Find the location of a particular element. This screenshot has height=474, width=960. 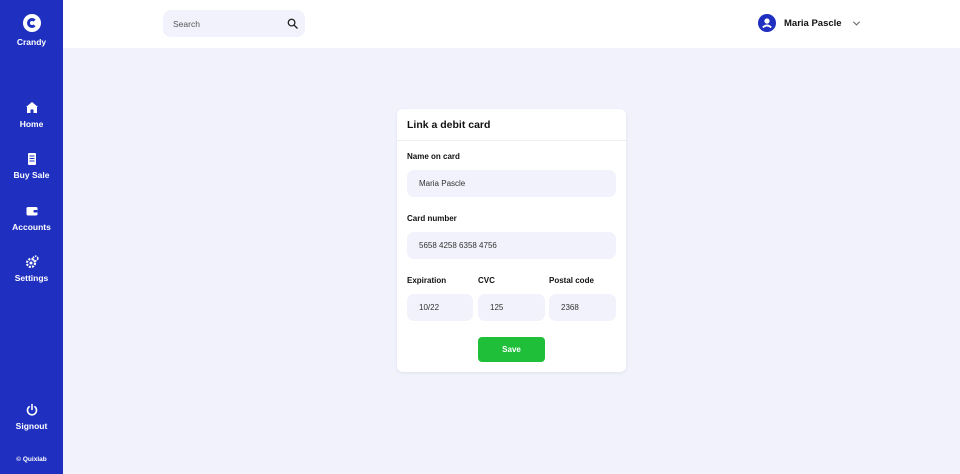

search-box is located at coordinates (234, 23).